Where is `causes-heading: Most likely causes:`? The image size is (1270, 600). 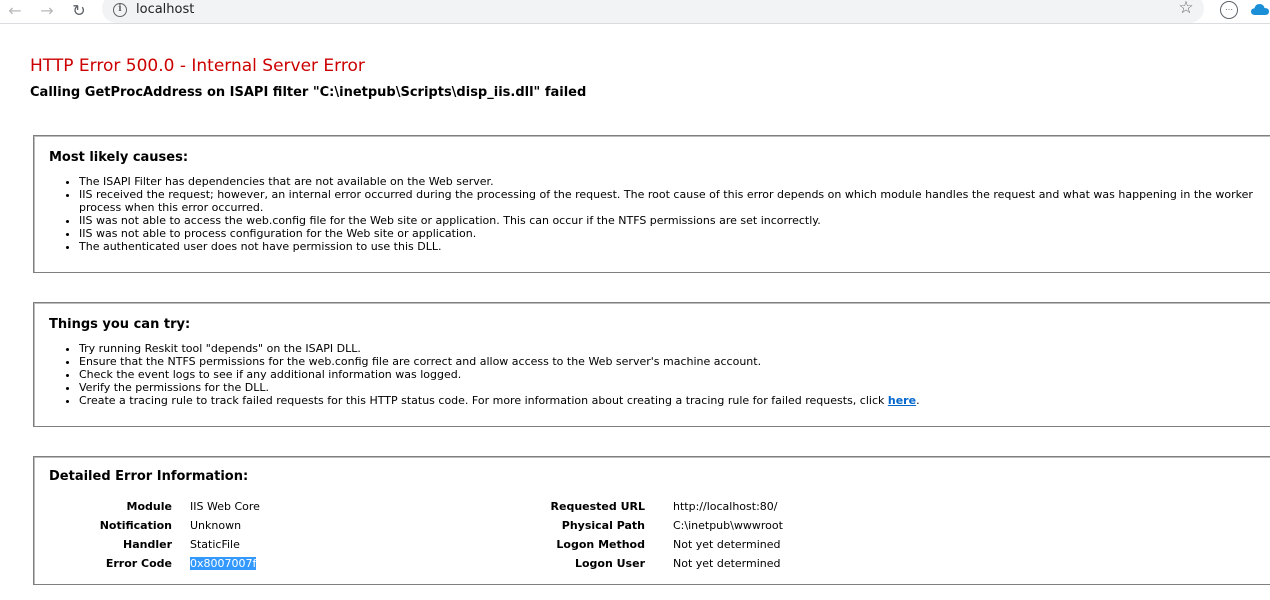
causes-heading: Most likely causes: is located at coordinates (119, 157).